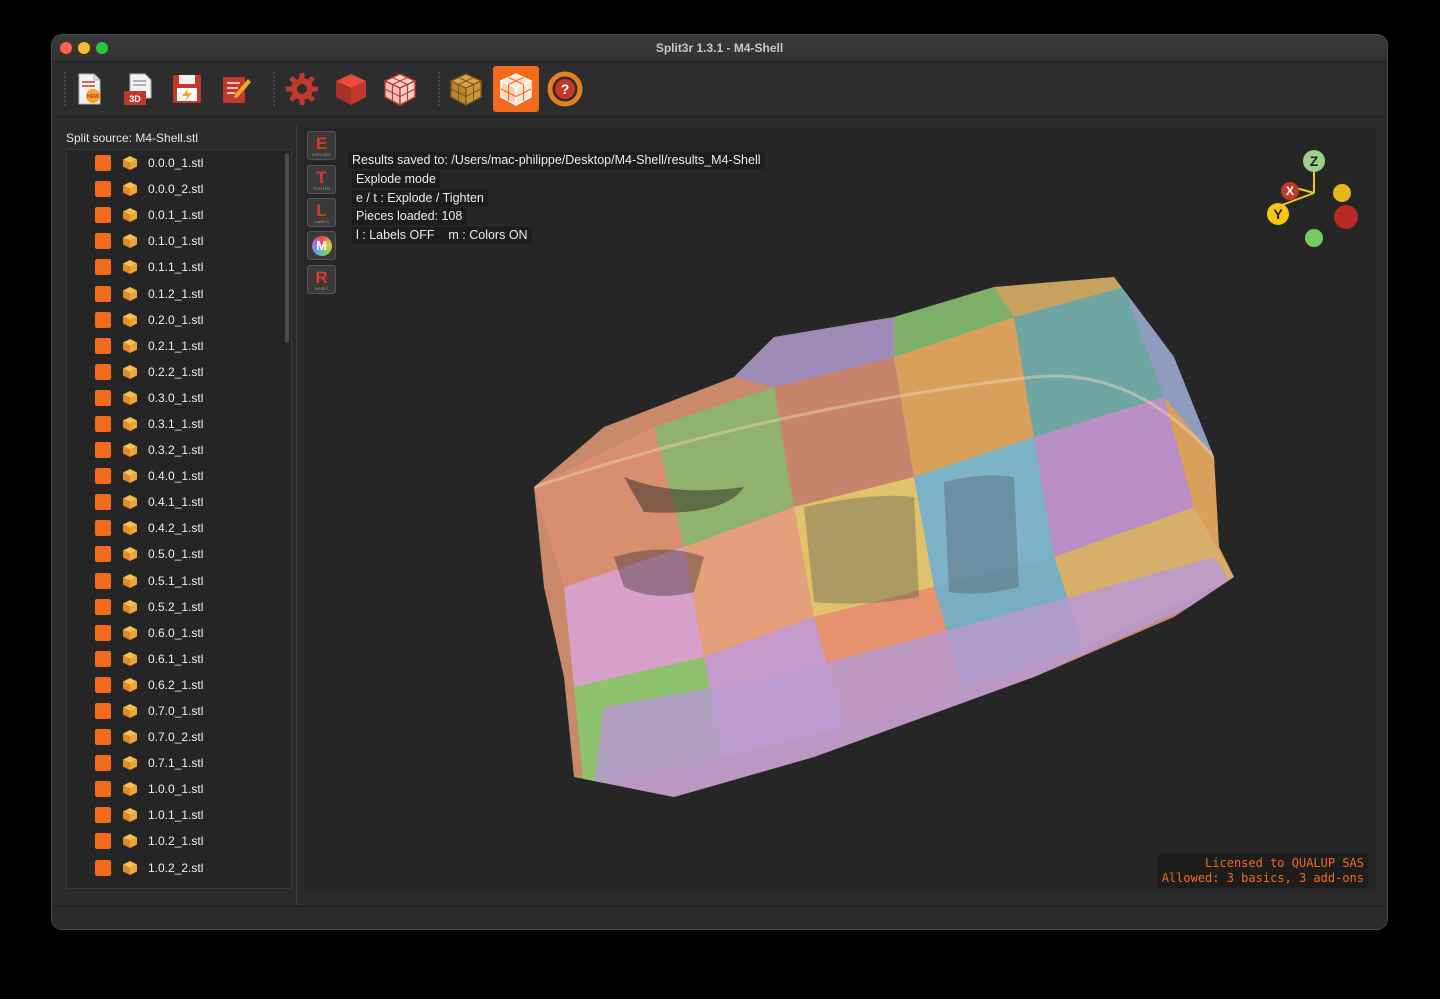 Image resolution: width=1440 pixels, height=999 pixels. Describe the element at coordinates (179, 737) in the screenshot. I see `list-item: 0.7.0_2.stl` at that location.